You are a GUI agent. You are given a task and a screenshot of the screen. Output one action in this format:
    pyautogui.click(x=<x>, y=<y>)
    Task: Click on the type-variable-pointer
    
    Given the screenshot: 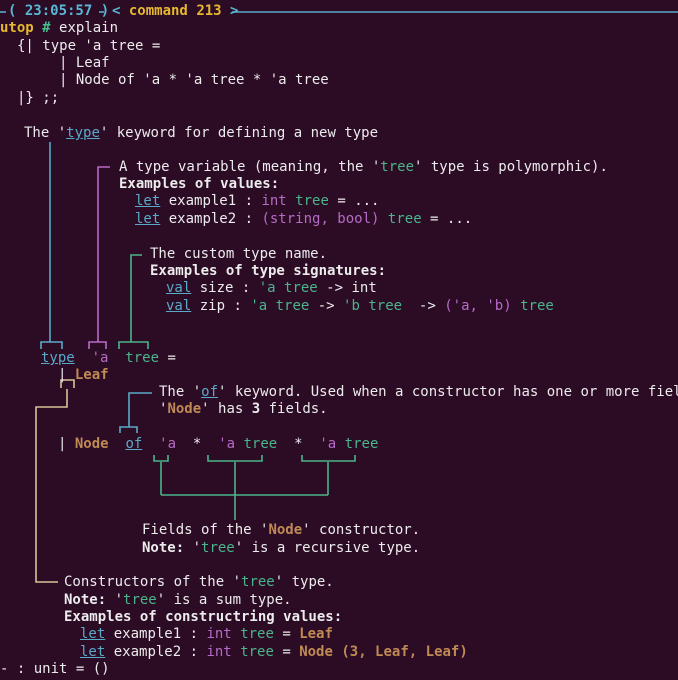 What is the action you would take?
    pyautogui.click(x=99, y=257)
    